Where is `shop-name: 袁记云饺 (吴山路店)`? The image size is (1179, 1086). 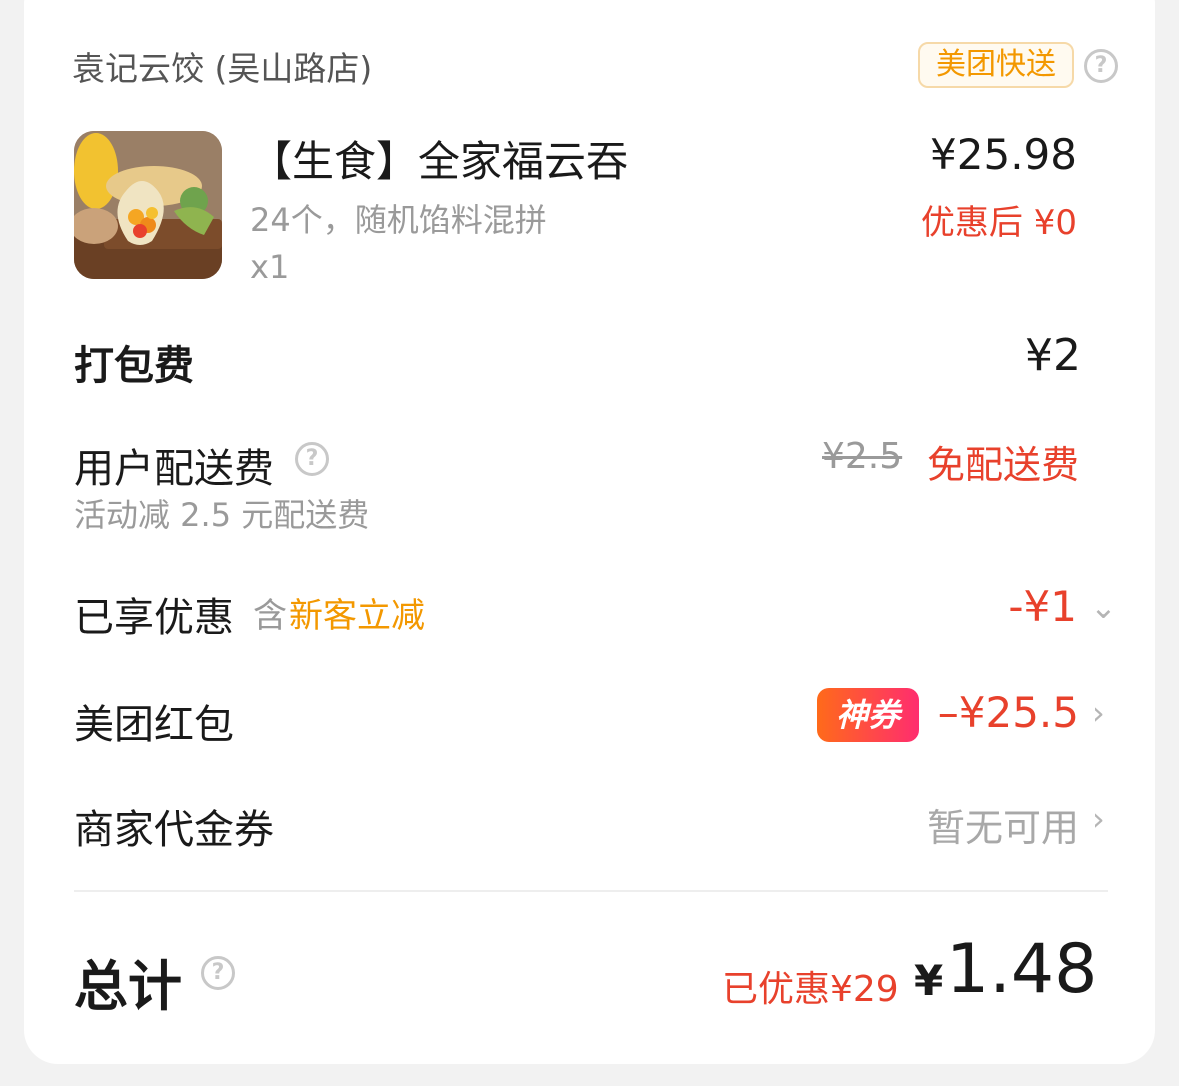
shop-name: 袁记云饺 (吴山路店) is located at coordinates (222, 68).